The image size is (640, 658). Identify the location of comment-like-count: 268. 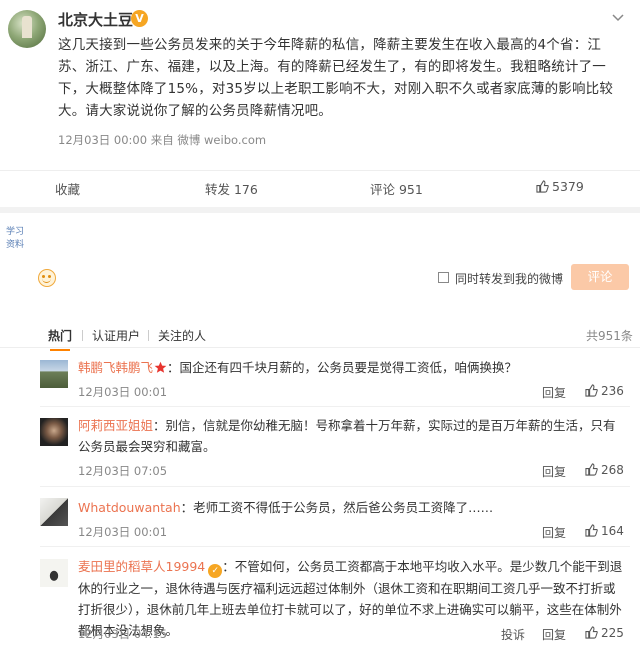
(612, 470).